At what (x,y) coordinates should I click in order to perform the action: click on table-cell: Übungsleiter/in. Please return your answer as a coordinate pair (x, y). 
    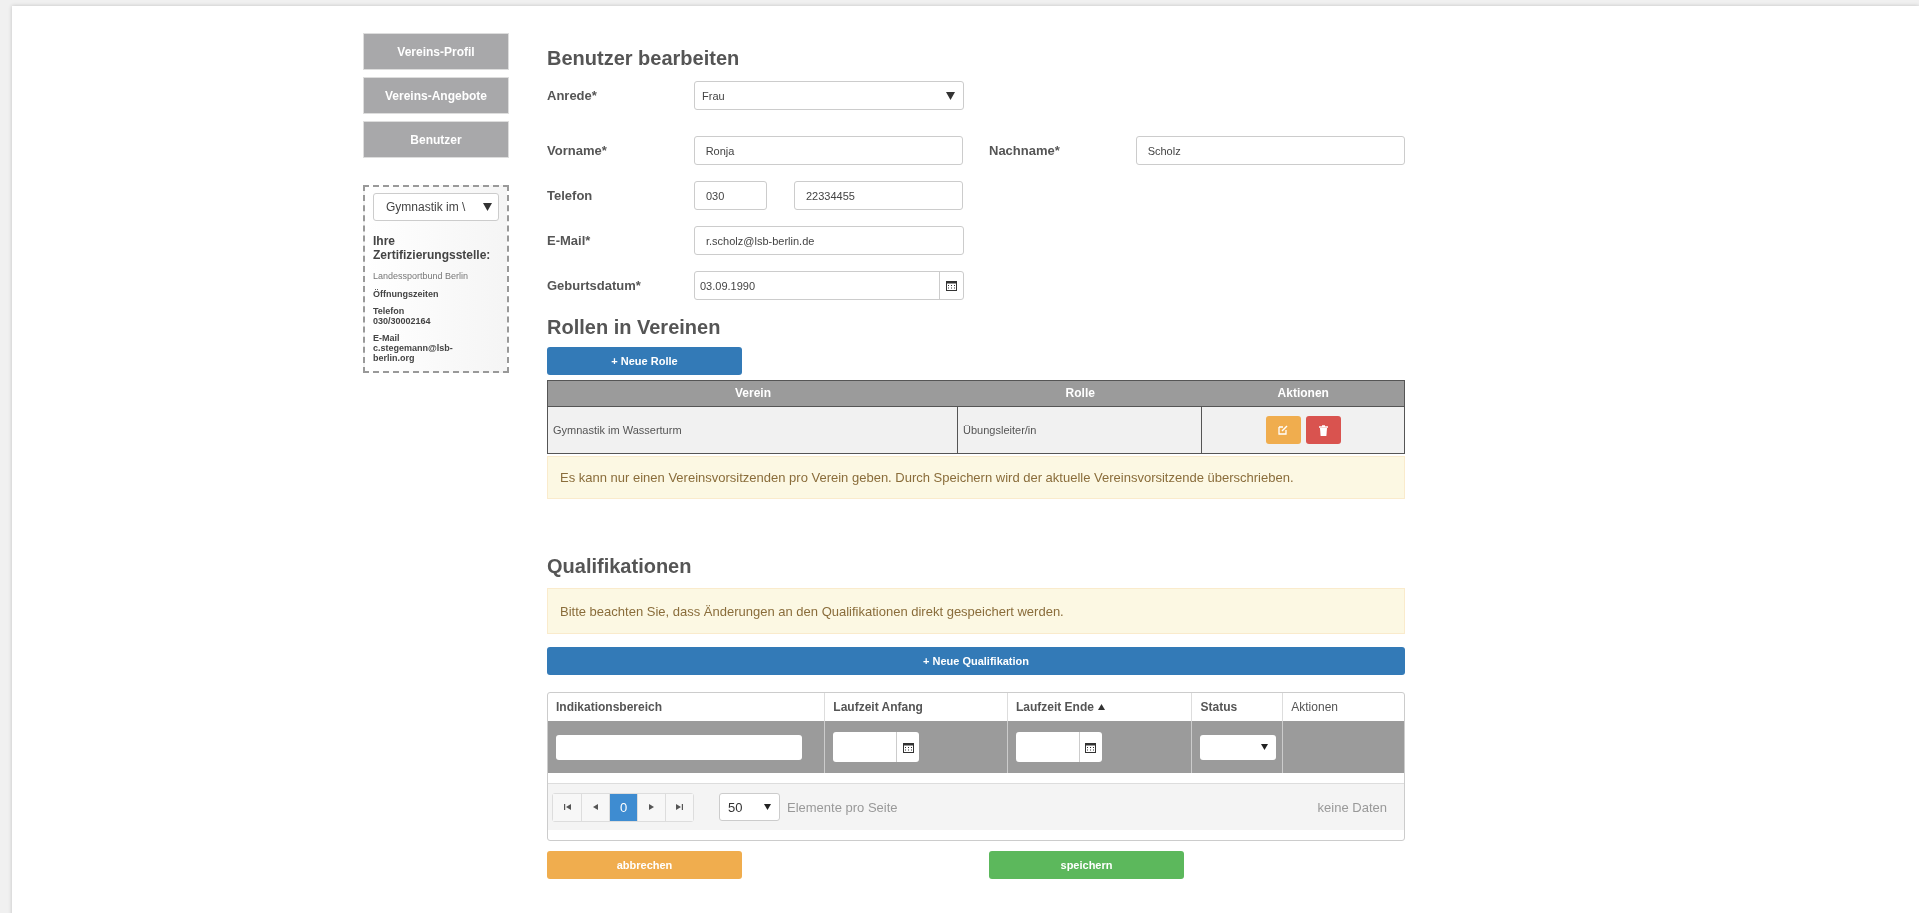
    Looking at the image, I should click on (1080, 429).